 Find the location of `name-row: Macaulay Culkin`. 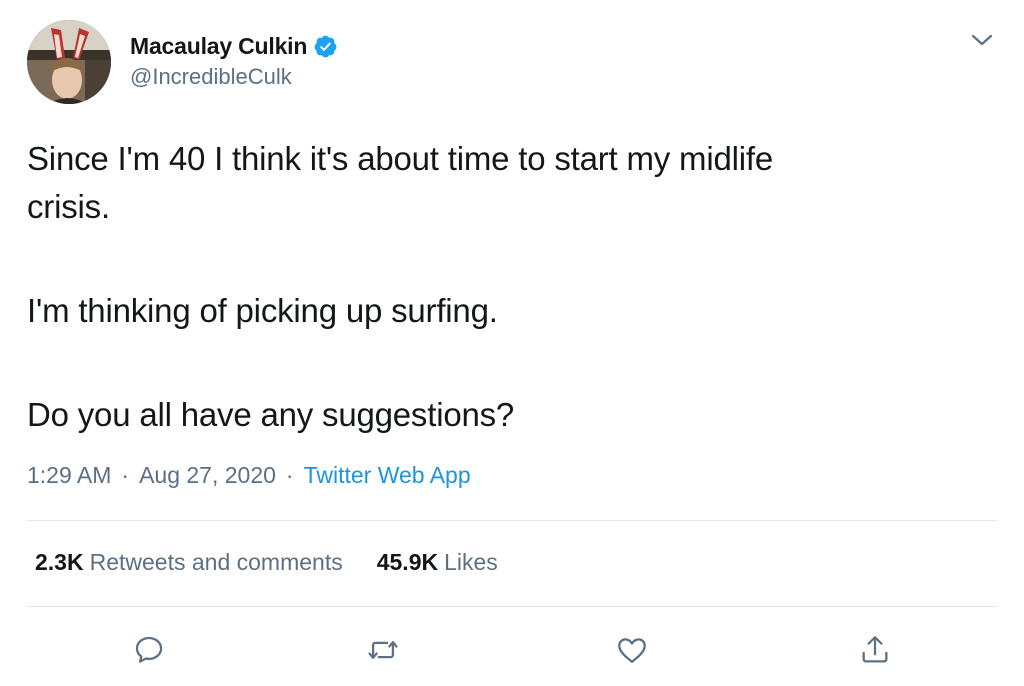

name-row: Macaulay Culkin is located at coordinates (234, 47).